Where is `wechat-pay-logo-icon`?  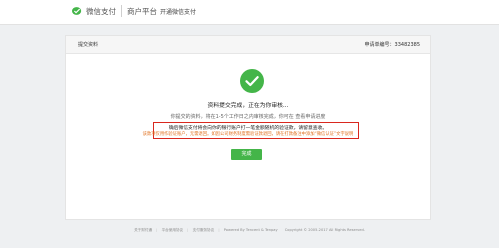
wechat-pay-logo-icon is located at coordinates (77, 11).